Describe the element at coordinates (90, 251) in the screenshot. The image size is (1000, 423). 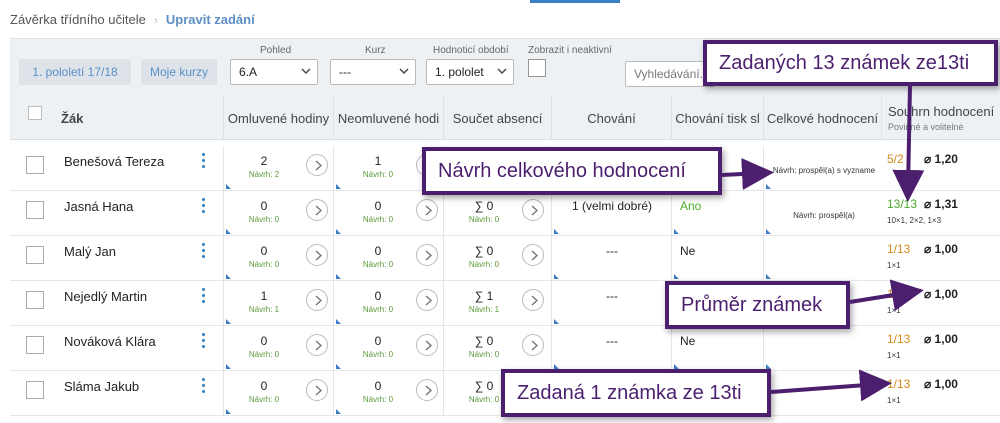
I see `student-name: Malý Jan` at that location.